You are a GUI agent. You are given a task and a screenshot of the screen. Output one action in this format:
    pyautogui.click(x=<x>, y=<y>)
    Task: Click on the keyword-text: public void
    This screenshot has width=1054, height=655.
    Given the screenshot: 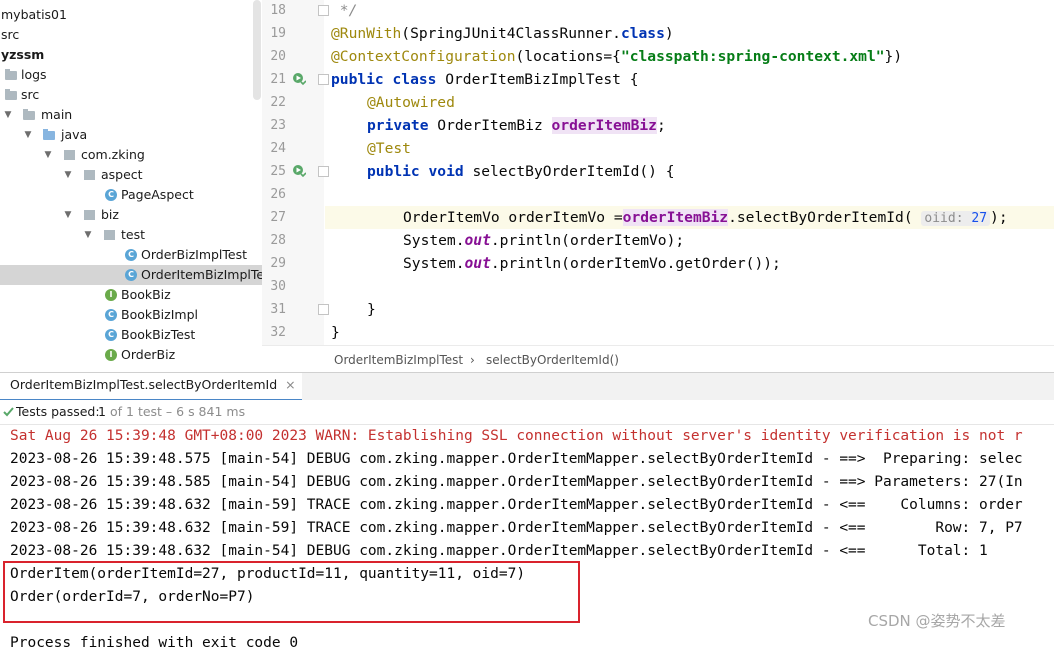 What is the action you would take?
    pyautogui.click(x=415, y=171)
    